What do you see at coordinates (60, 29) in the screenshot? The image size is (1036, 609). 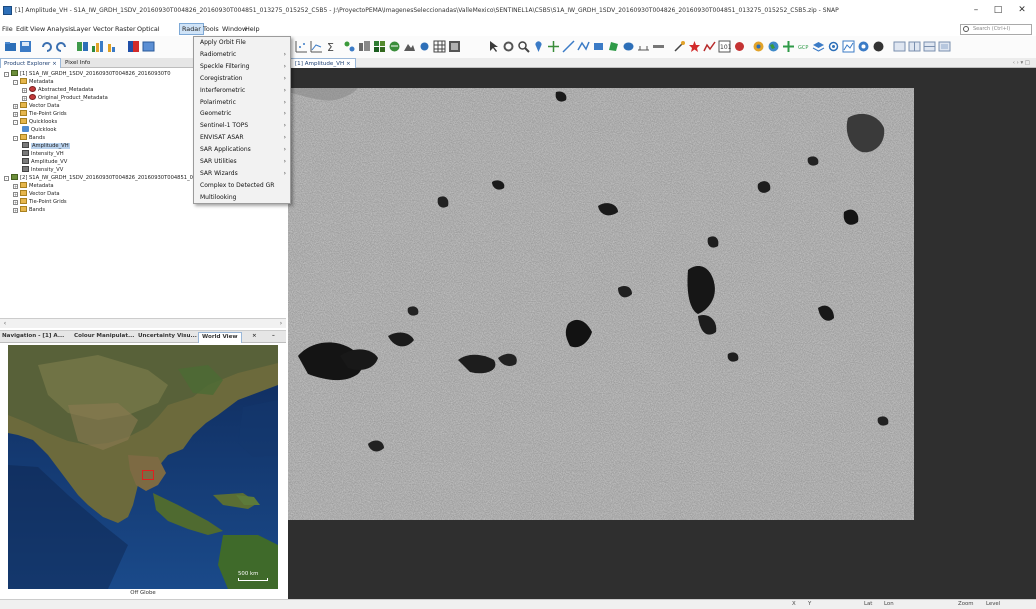 I see `menu-analysis: Analysis` at bounding box center [60, 29].